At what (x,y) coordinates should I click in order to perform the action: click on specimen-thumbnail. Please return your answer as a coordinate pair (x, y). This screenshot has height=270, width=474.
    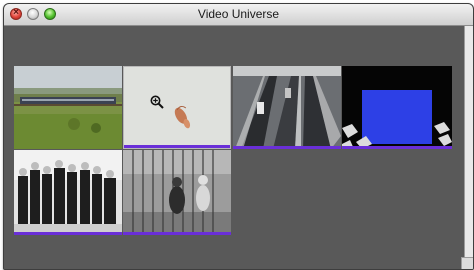
    Looking at the image, I should click on (177, 107).